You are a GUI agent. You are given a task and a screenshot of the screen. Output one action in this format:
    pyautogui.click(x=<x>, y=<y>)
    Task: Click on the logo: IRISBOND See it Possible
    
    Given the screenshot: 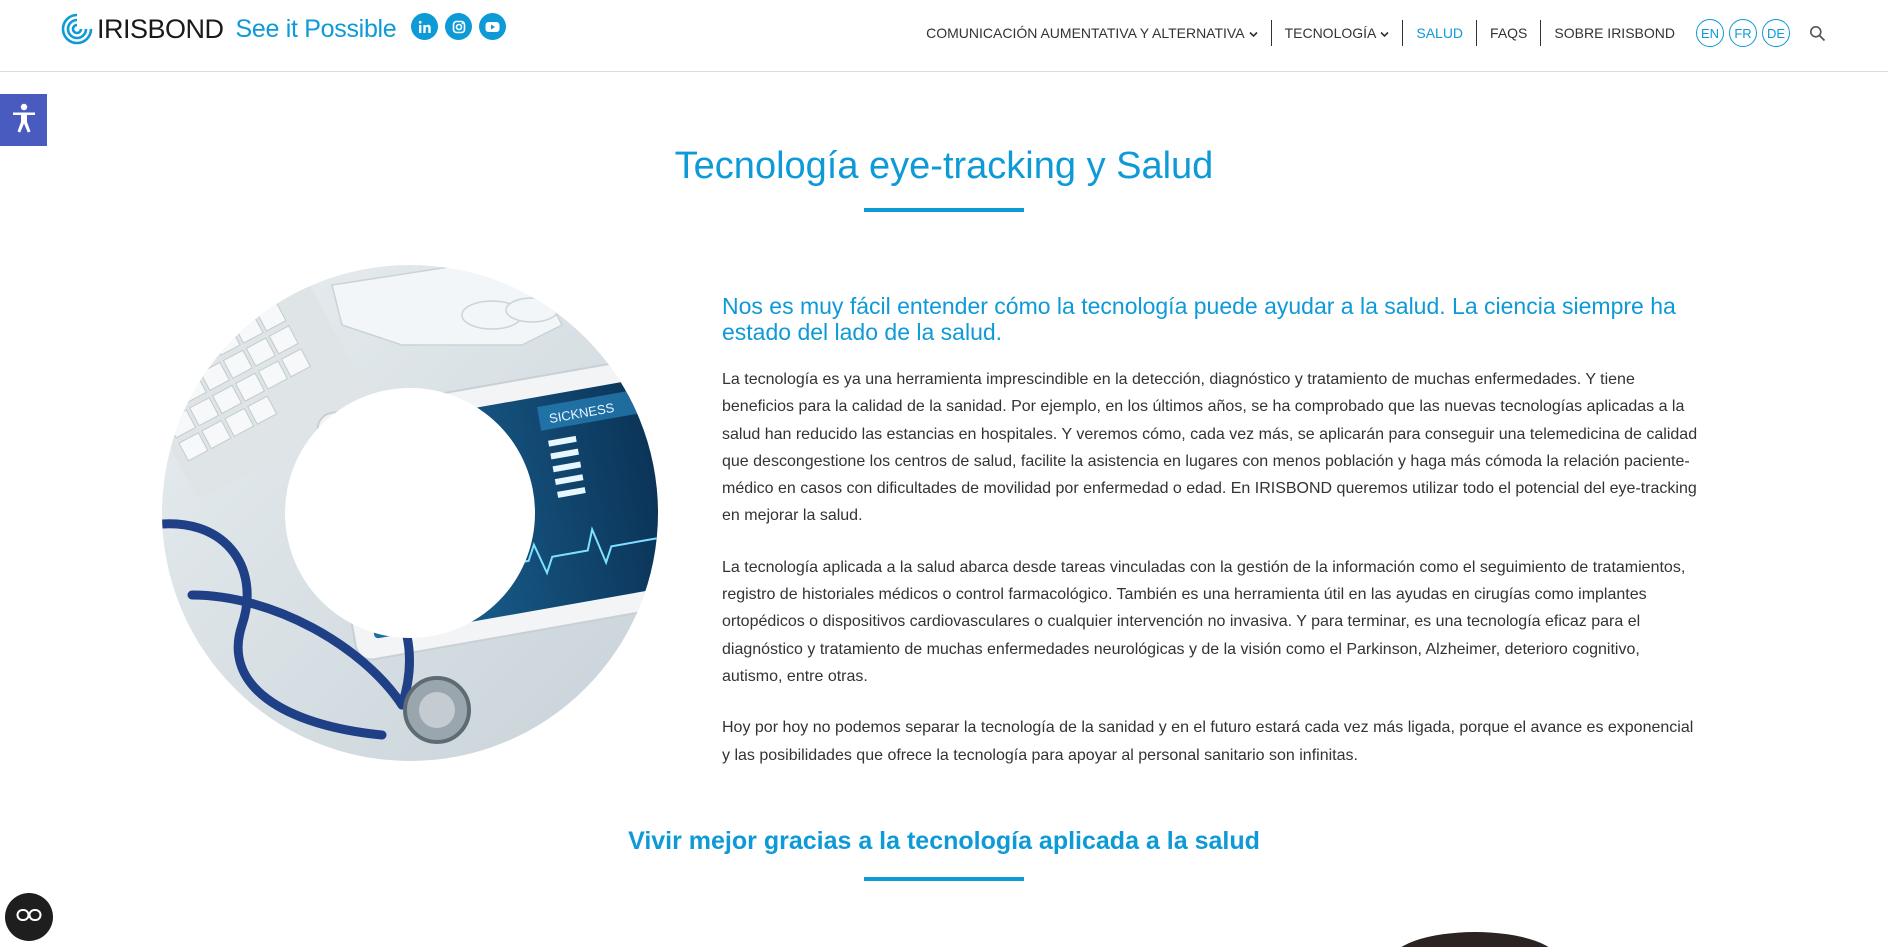 What is the action you would take?
    pyautogui.click(x=228, y=29)
    